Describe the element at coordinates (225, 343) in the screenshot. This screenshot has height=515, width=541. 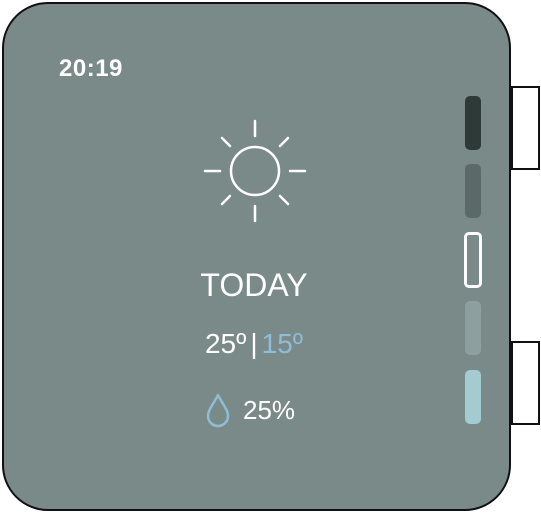
I see `high-temperature: 25º` at that location.